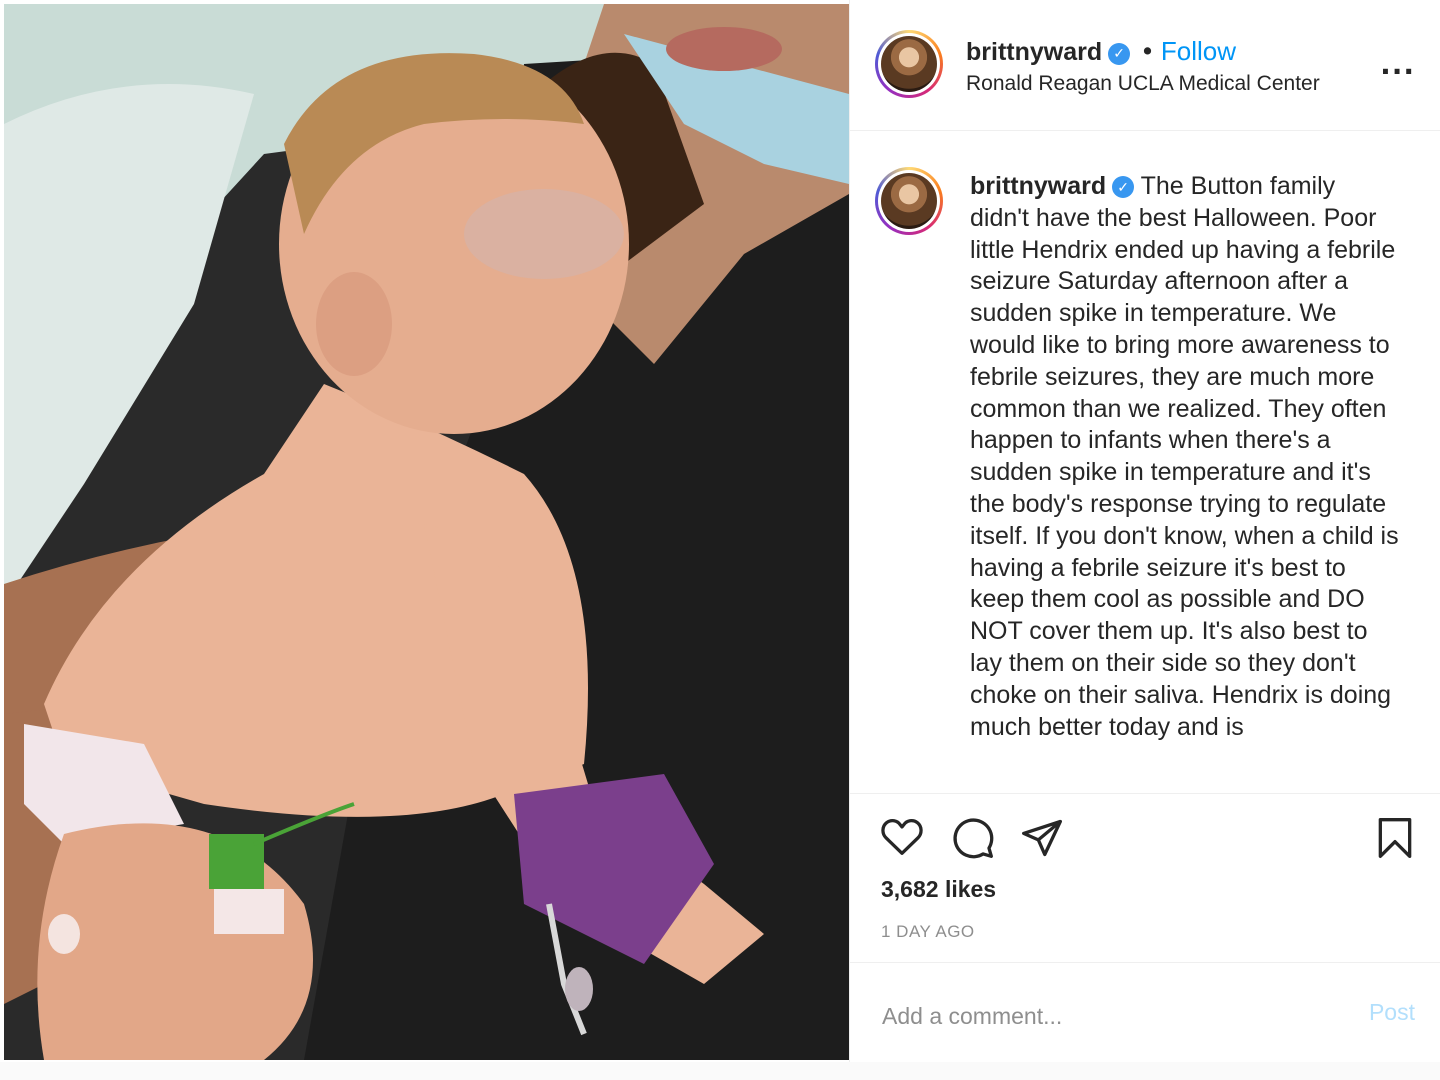 This screenshot has width=1440, height=1080. I want to click on action-bar, so click(1145, 838).